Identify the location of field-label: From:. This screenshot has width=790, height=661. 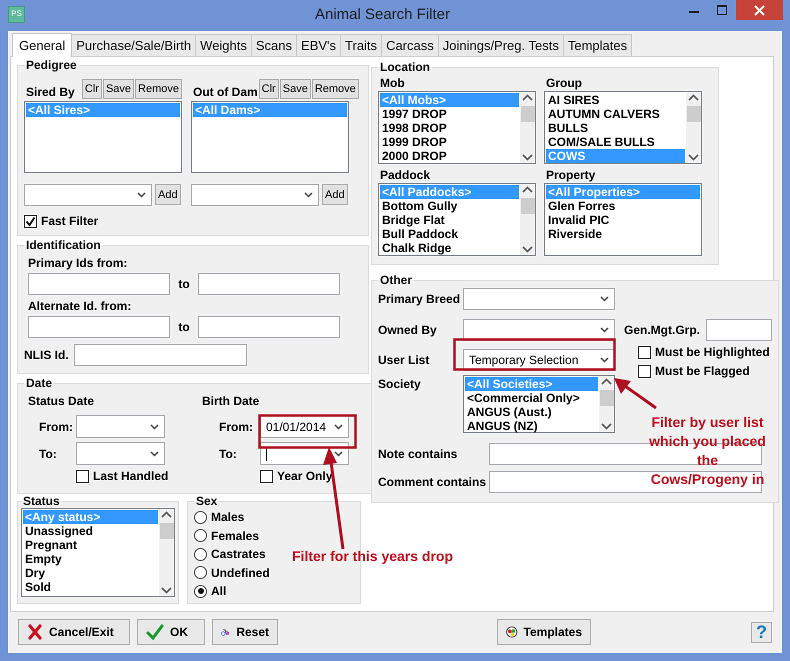
(236, 427).